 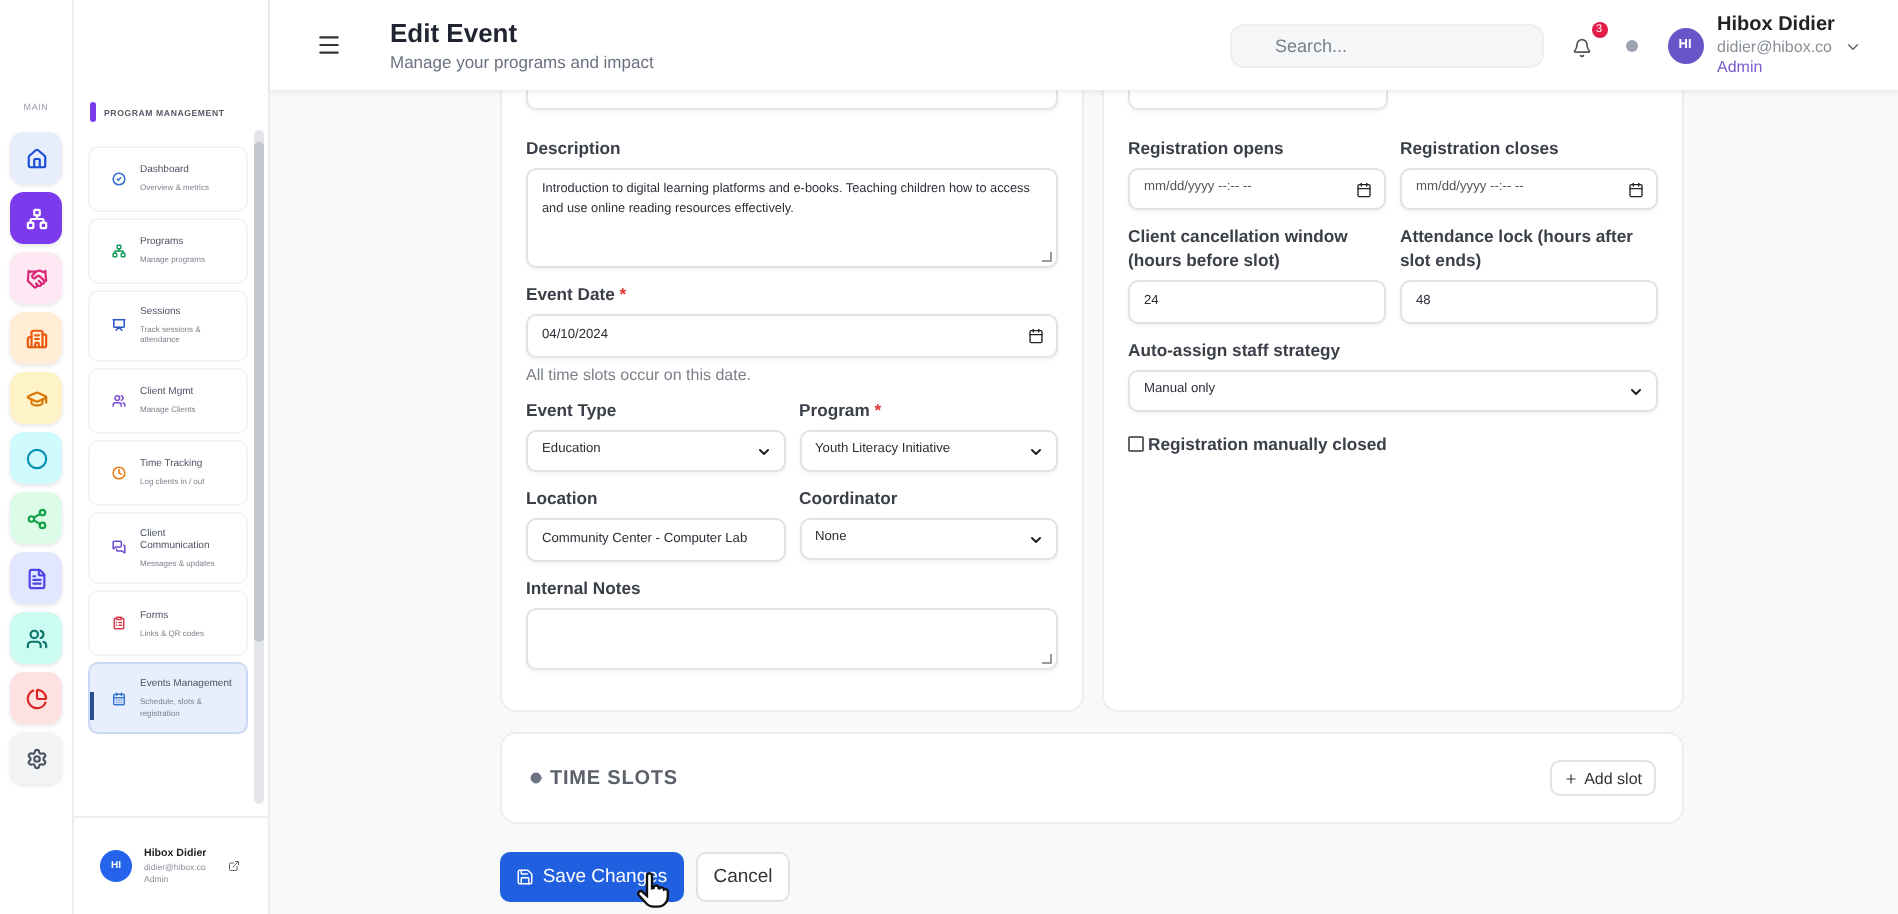 What do you see at coordinates (1741, 67) in the screenshot?
I see `user-role: Admin` at bounding box center [1741, 67].